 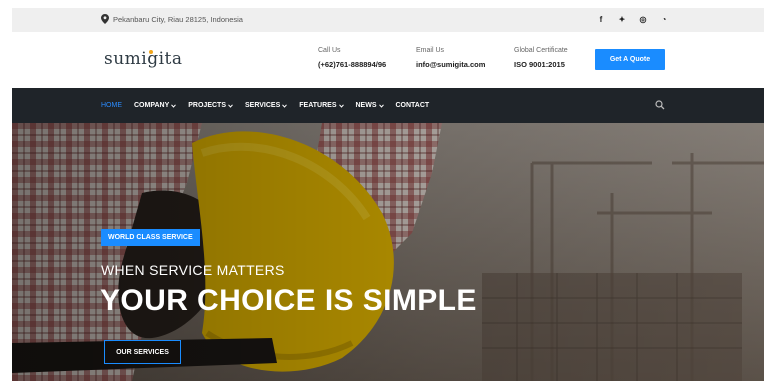 I want to click on nav-item-contact: CONTACT, so click(x=413, y=105).